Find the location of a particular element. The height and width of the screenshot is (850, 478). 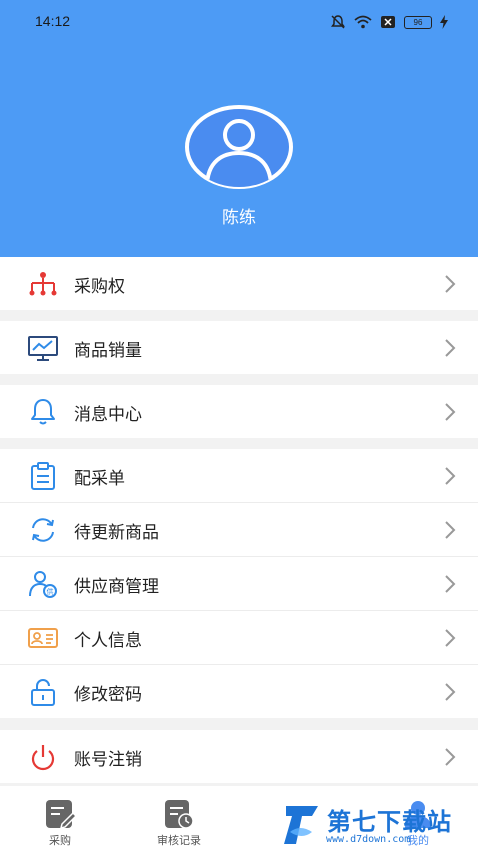

site-watermark: 第七下载站 www.d7down.com is located at coordinates (380, 825).